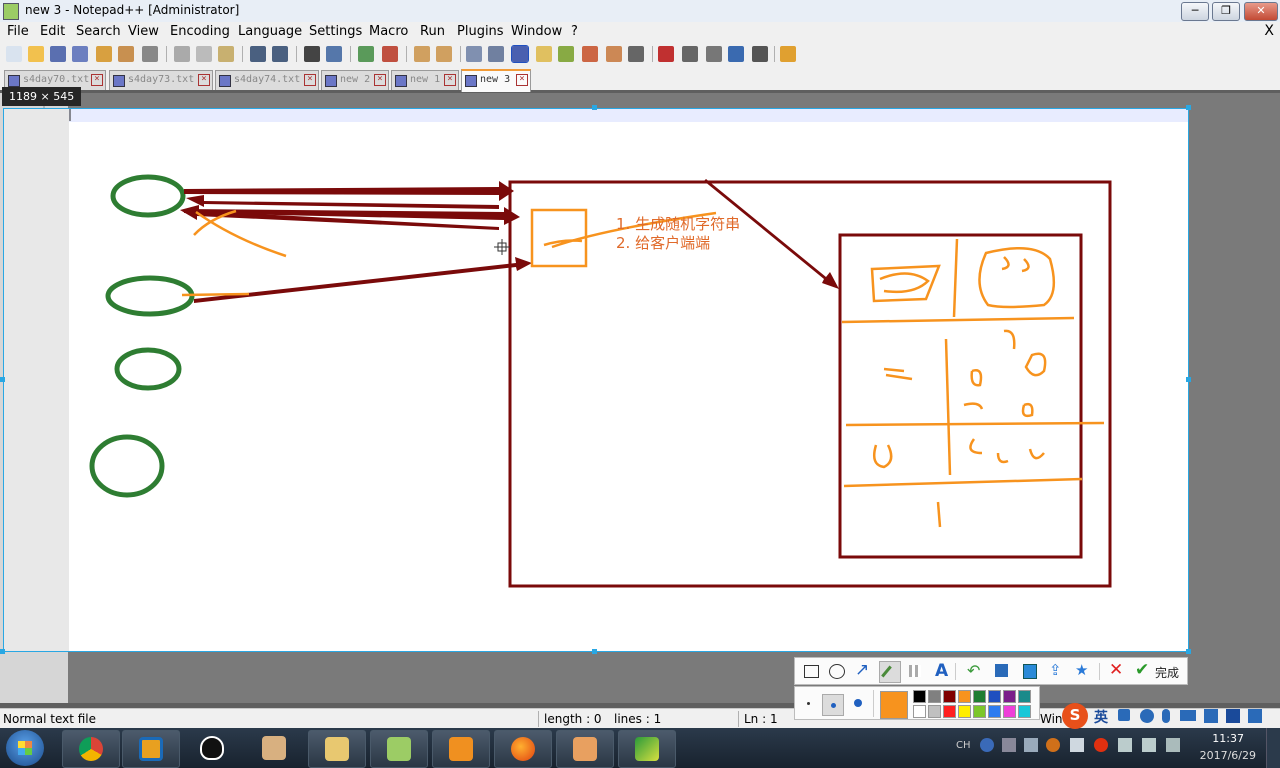 Image resolution: width=1280 pixels, height=768 pixels. Describe the element at coordinates (520, 54) in the screenshot. I see `indent-guide-icon` at that location.